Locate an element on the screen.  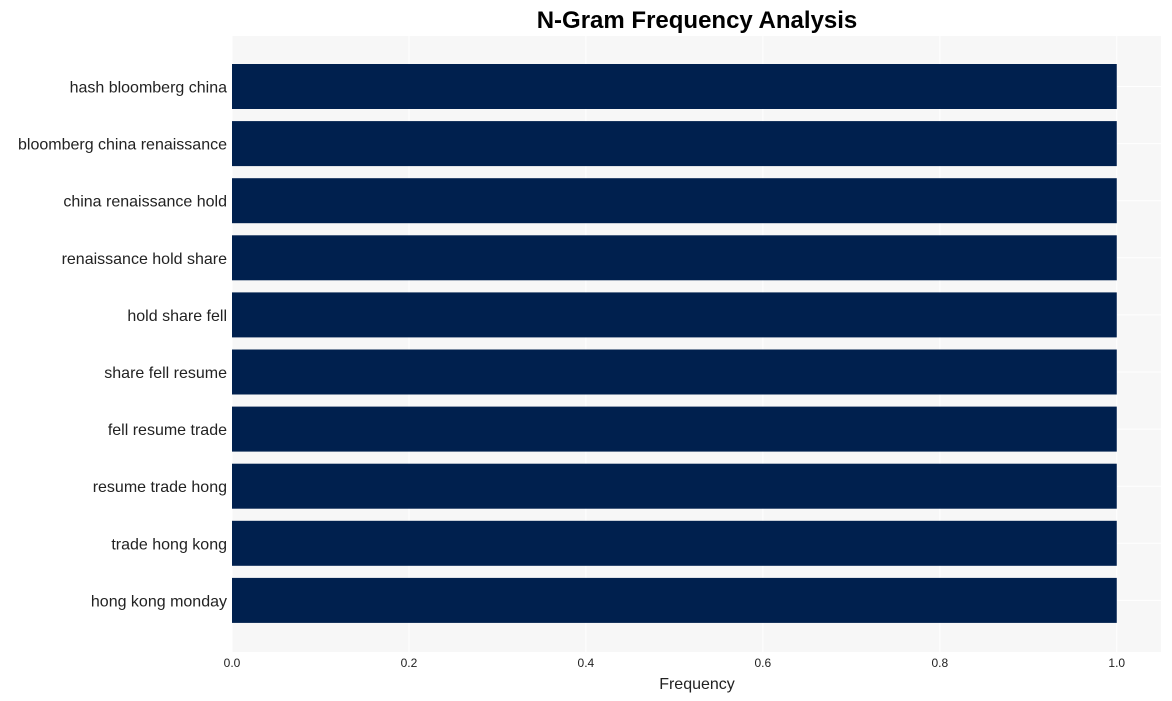
y-tick-label: renaissance hold share is located at coordinates (145, 259).